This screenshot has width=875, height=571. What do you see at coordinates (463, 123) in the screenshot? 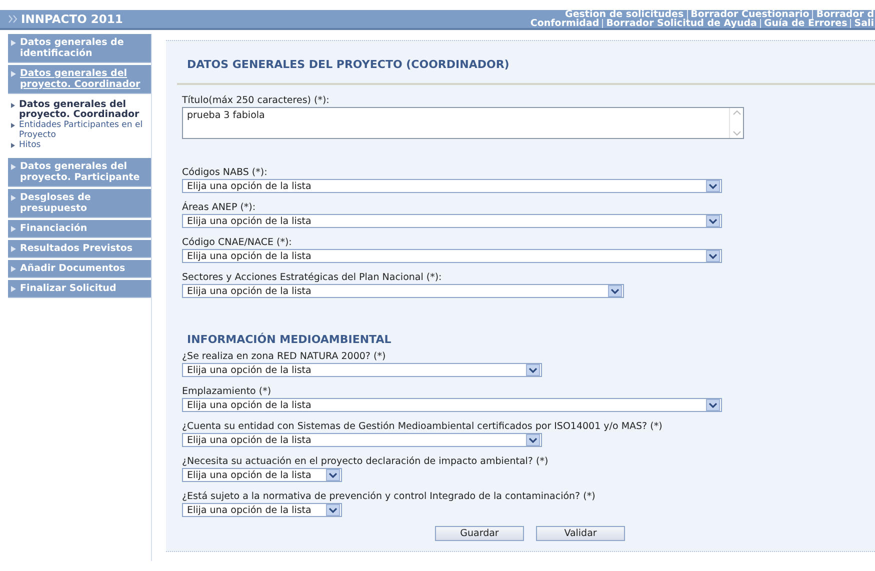
I see `title-textarea: prueba 3 fabiola` at bounding box center [463, 123].